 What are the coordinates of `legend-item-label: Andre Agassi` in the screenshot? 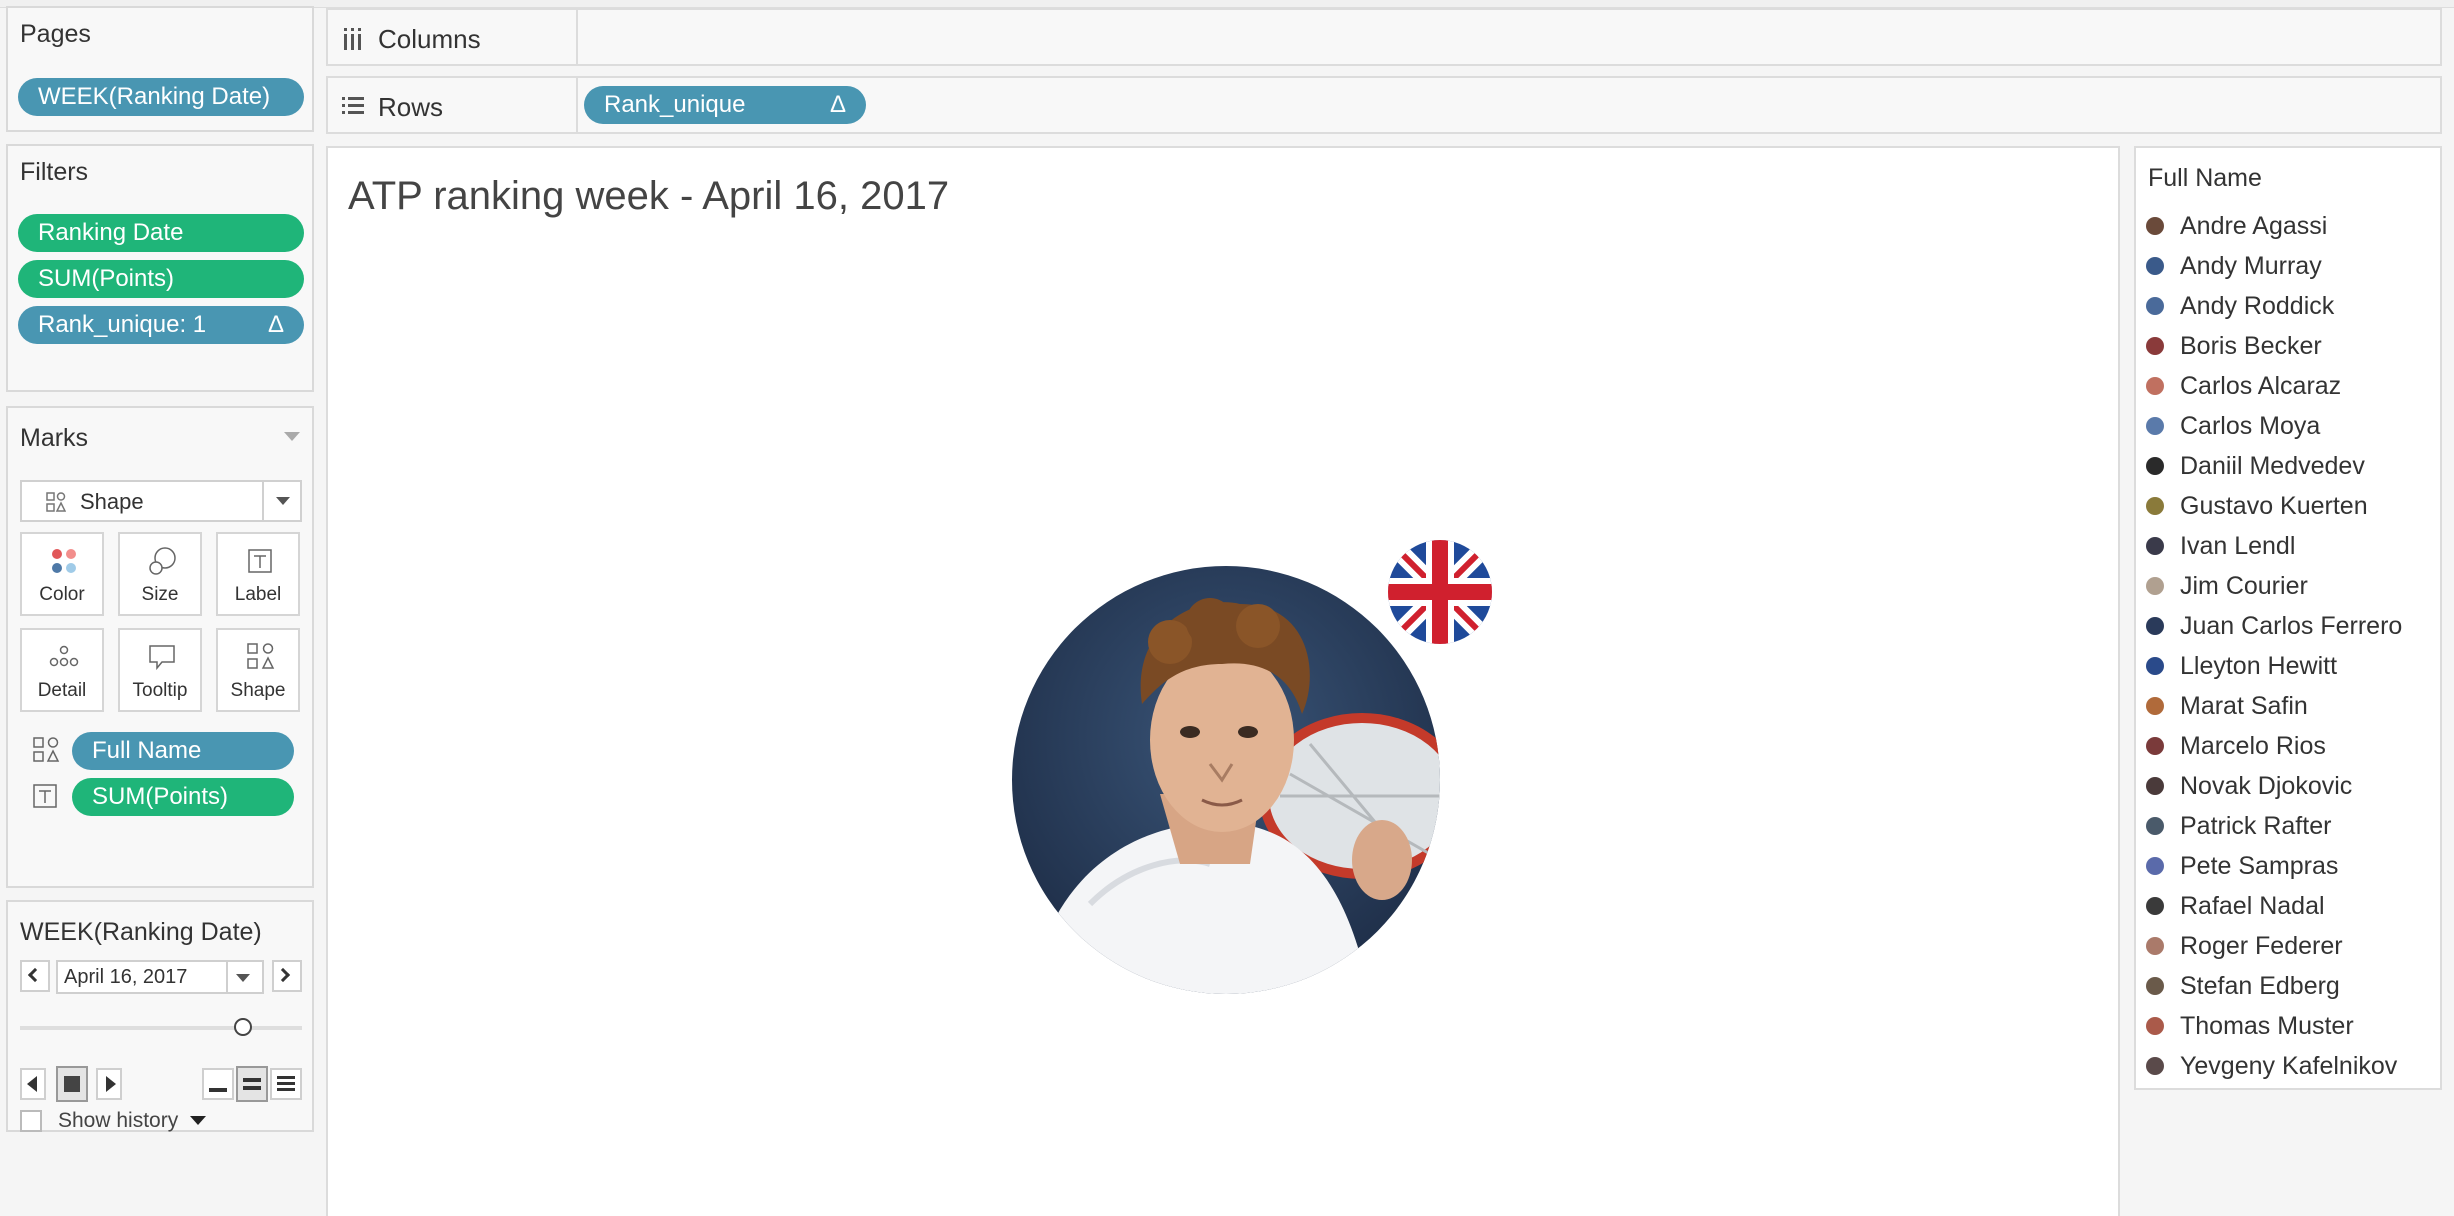 It's located at (2254, 226).